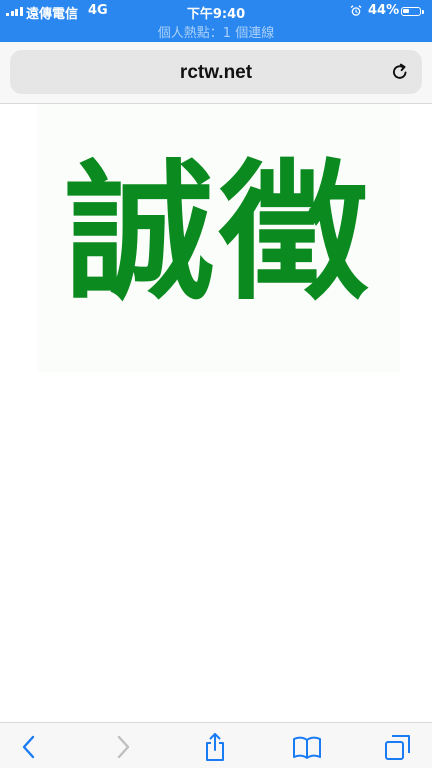  I want to click on battery-cap, so click(423, 12).